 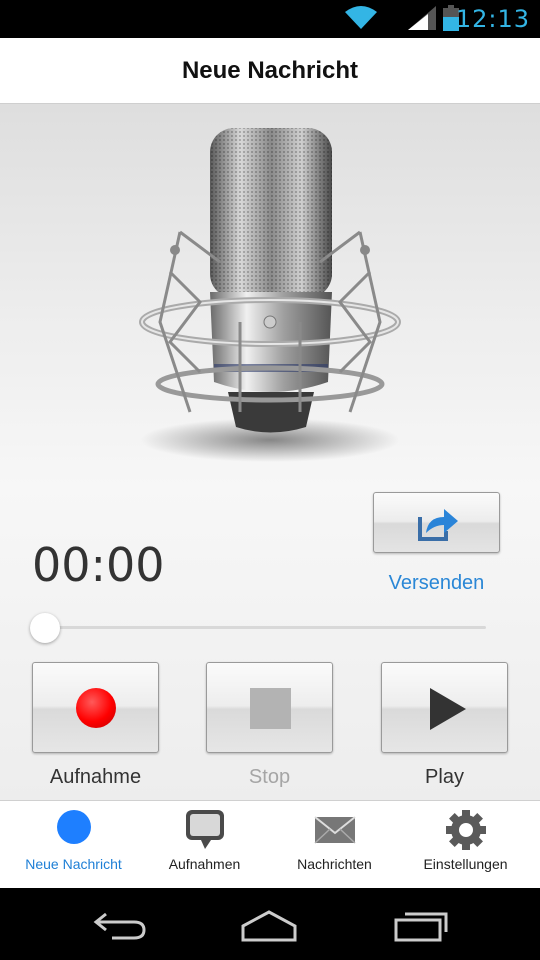 I want to click on stop-button, so click(x=269, y=707).